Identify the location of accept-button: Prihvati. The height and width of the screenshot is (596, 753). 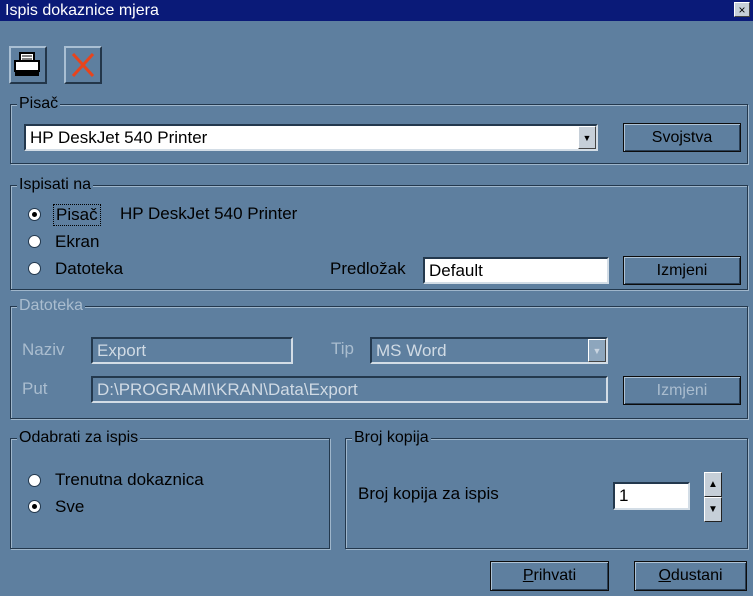
(549, 576).